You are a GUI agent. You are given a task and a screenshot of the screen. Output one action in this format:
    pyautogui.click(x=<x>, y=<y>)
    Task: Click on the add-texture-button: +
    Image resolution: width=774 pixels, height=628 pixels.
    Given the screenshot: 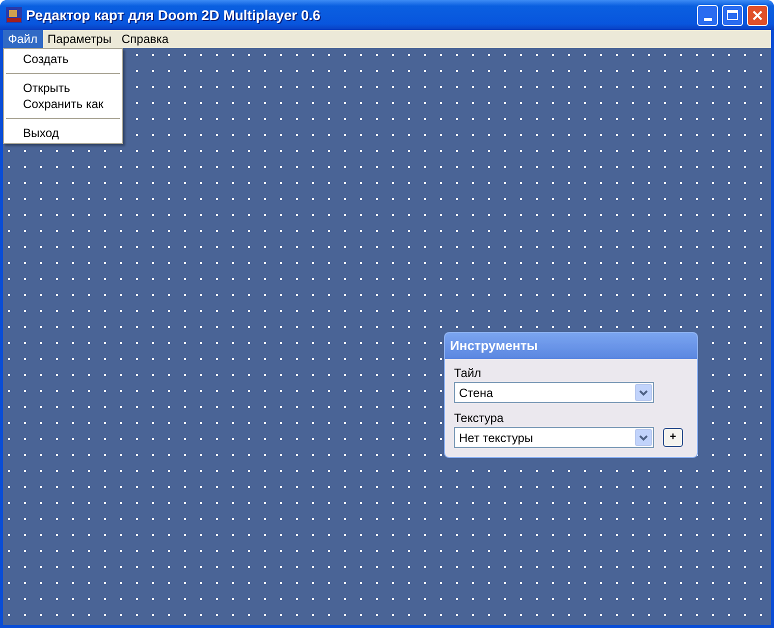 What is the action you would take?
    pyautogui.click(x=673, y=437)
    